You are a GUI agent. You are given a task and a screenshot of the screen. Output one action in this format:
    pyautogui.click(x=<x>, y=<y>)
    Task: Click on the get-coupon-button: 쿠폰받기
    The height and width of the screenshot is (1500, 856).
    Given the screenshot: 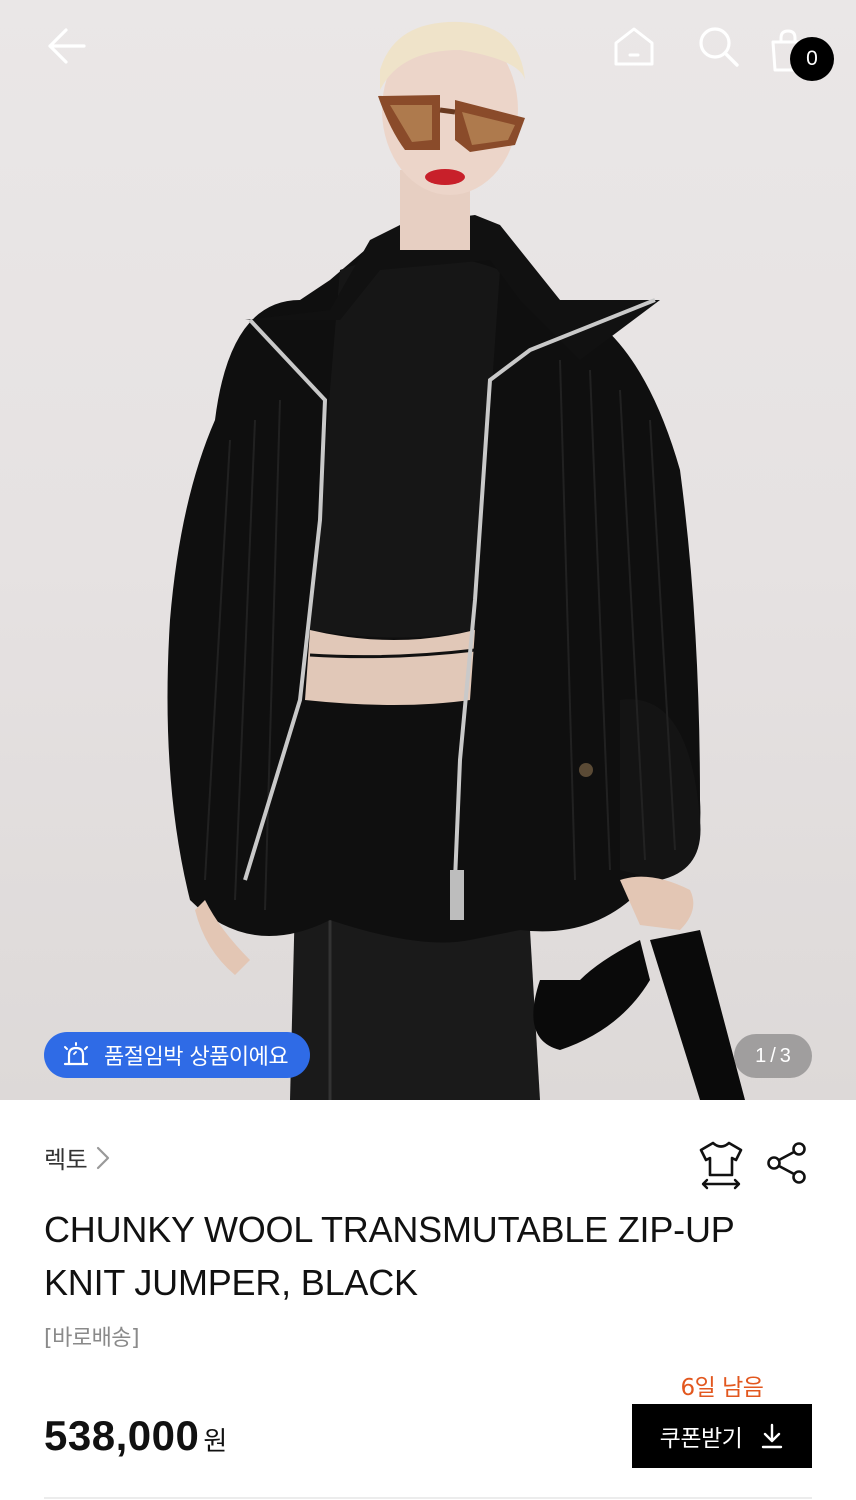 What is the action you would take?
    pyautogui.click(x=722, y=1436)
    